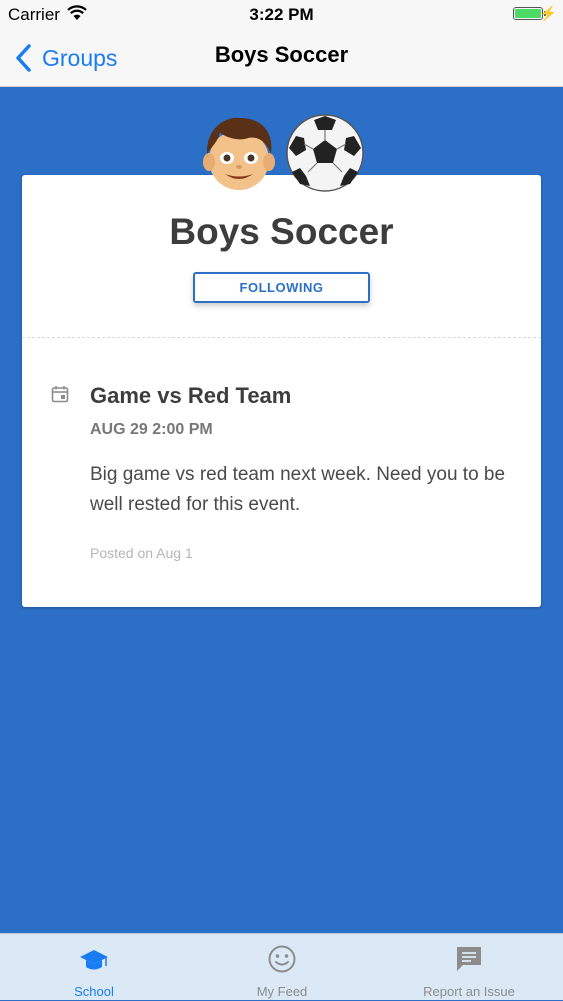 Image resolution: width=563 pixels, height=1001 pixels. What do you see at coordinates (281, 154) in the screenshot?
I see `group-emoji-row` at bounding box center [281, 154].